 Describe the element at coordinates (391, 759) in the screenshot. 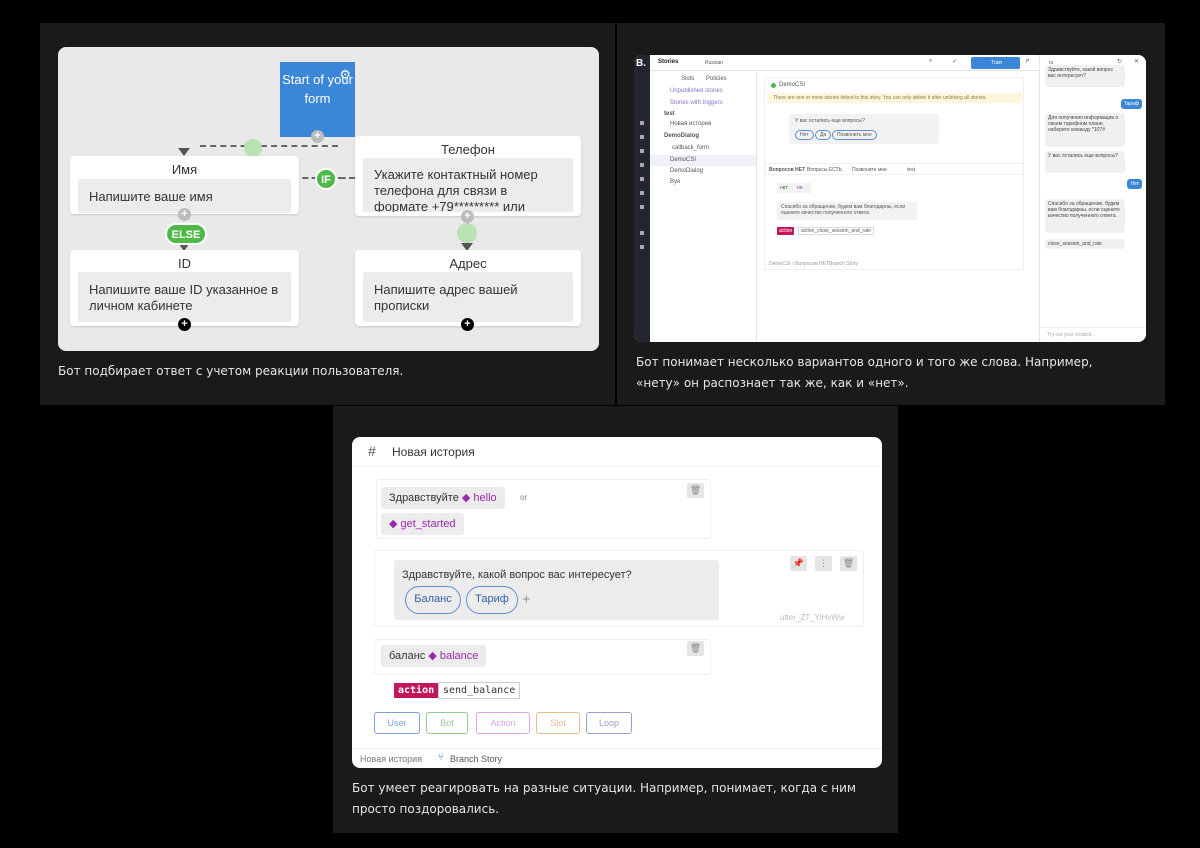

I see `footer-story-name: Новая история` at that location.